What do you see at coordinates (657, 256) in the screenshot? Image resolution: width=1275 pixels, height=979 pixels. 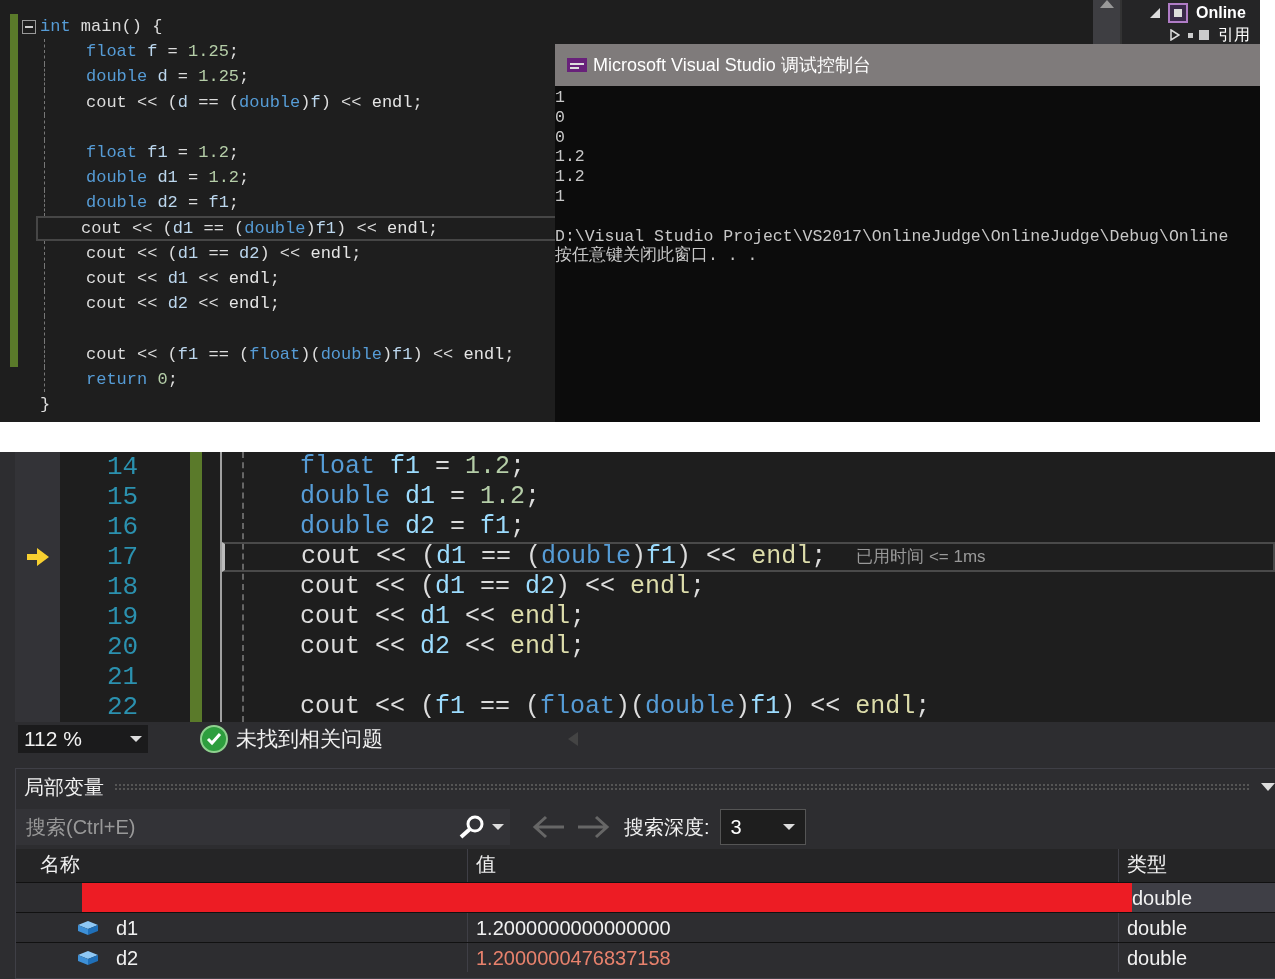 I see `console-line: 按任意键关闭此窗口. . .` at bounding box center [657, 256].